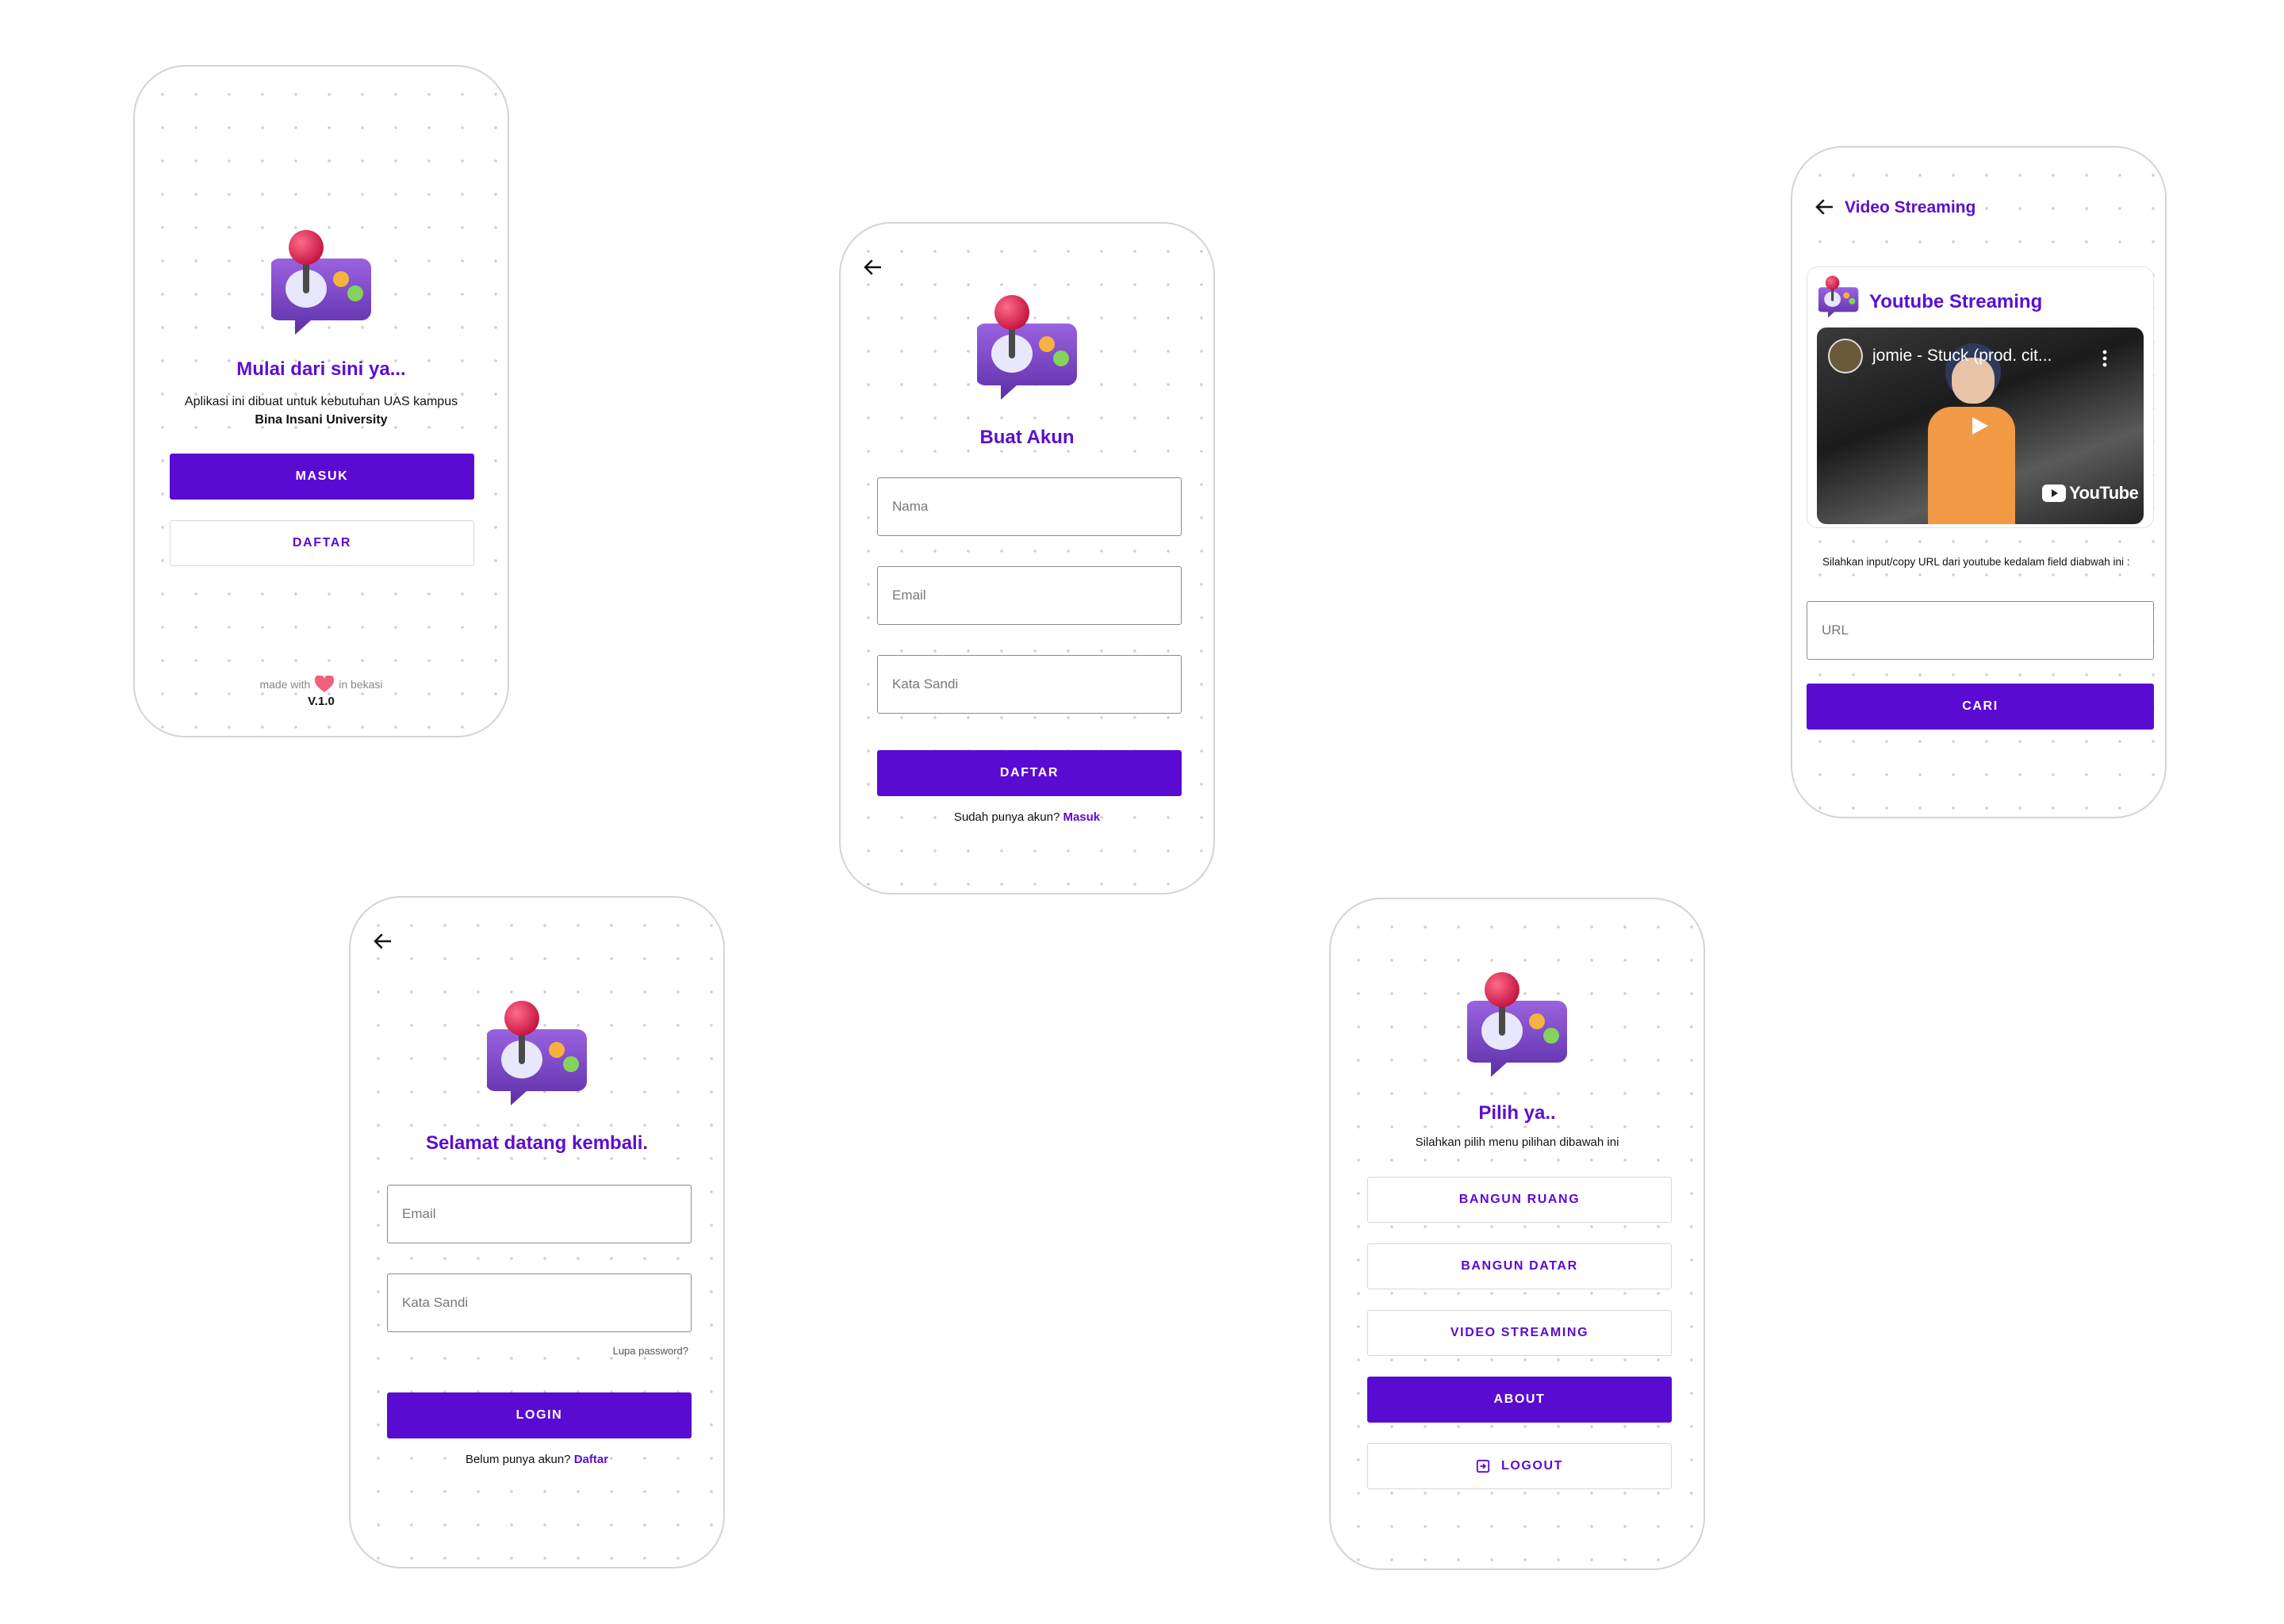 This screenshot has height=1624, width=2284. I want to click on bangun-datar-button: BANGUN DATAR, so click(1519, 1266).